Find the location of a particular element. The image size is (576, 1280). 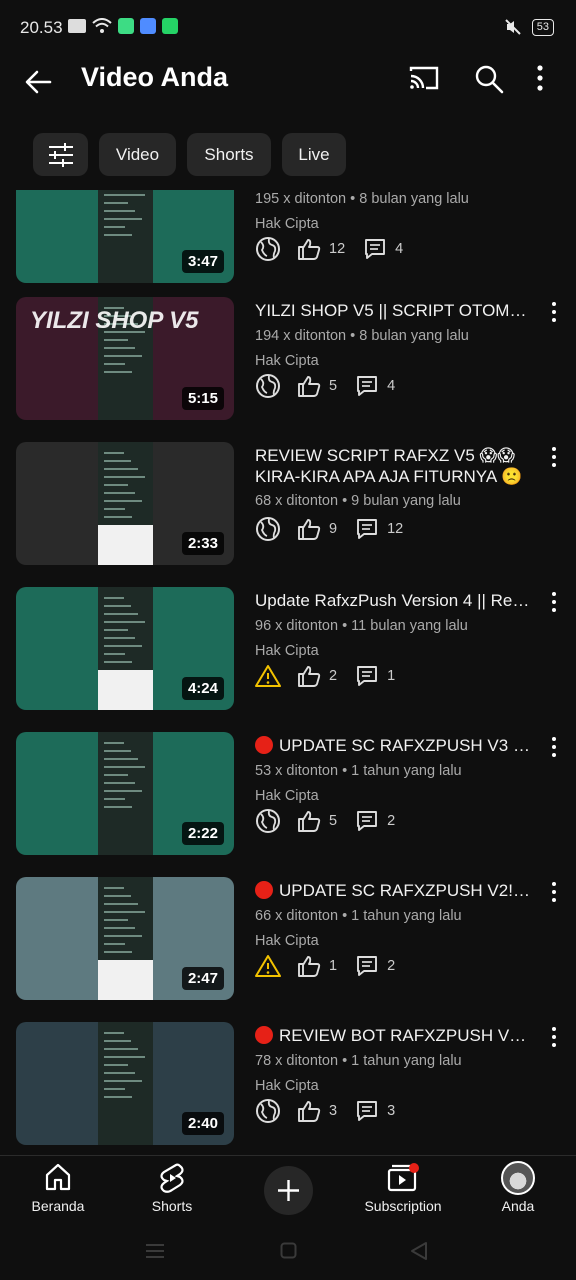

back-arrow-icon is located at coordinates (38, 82).